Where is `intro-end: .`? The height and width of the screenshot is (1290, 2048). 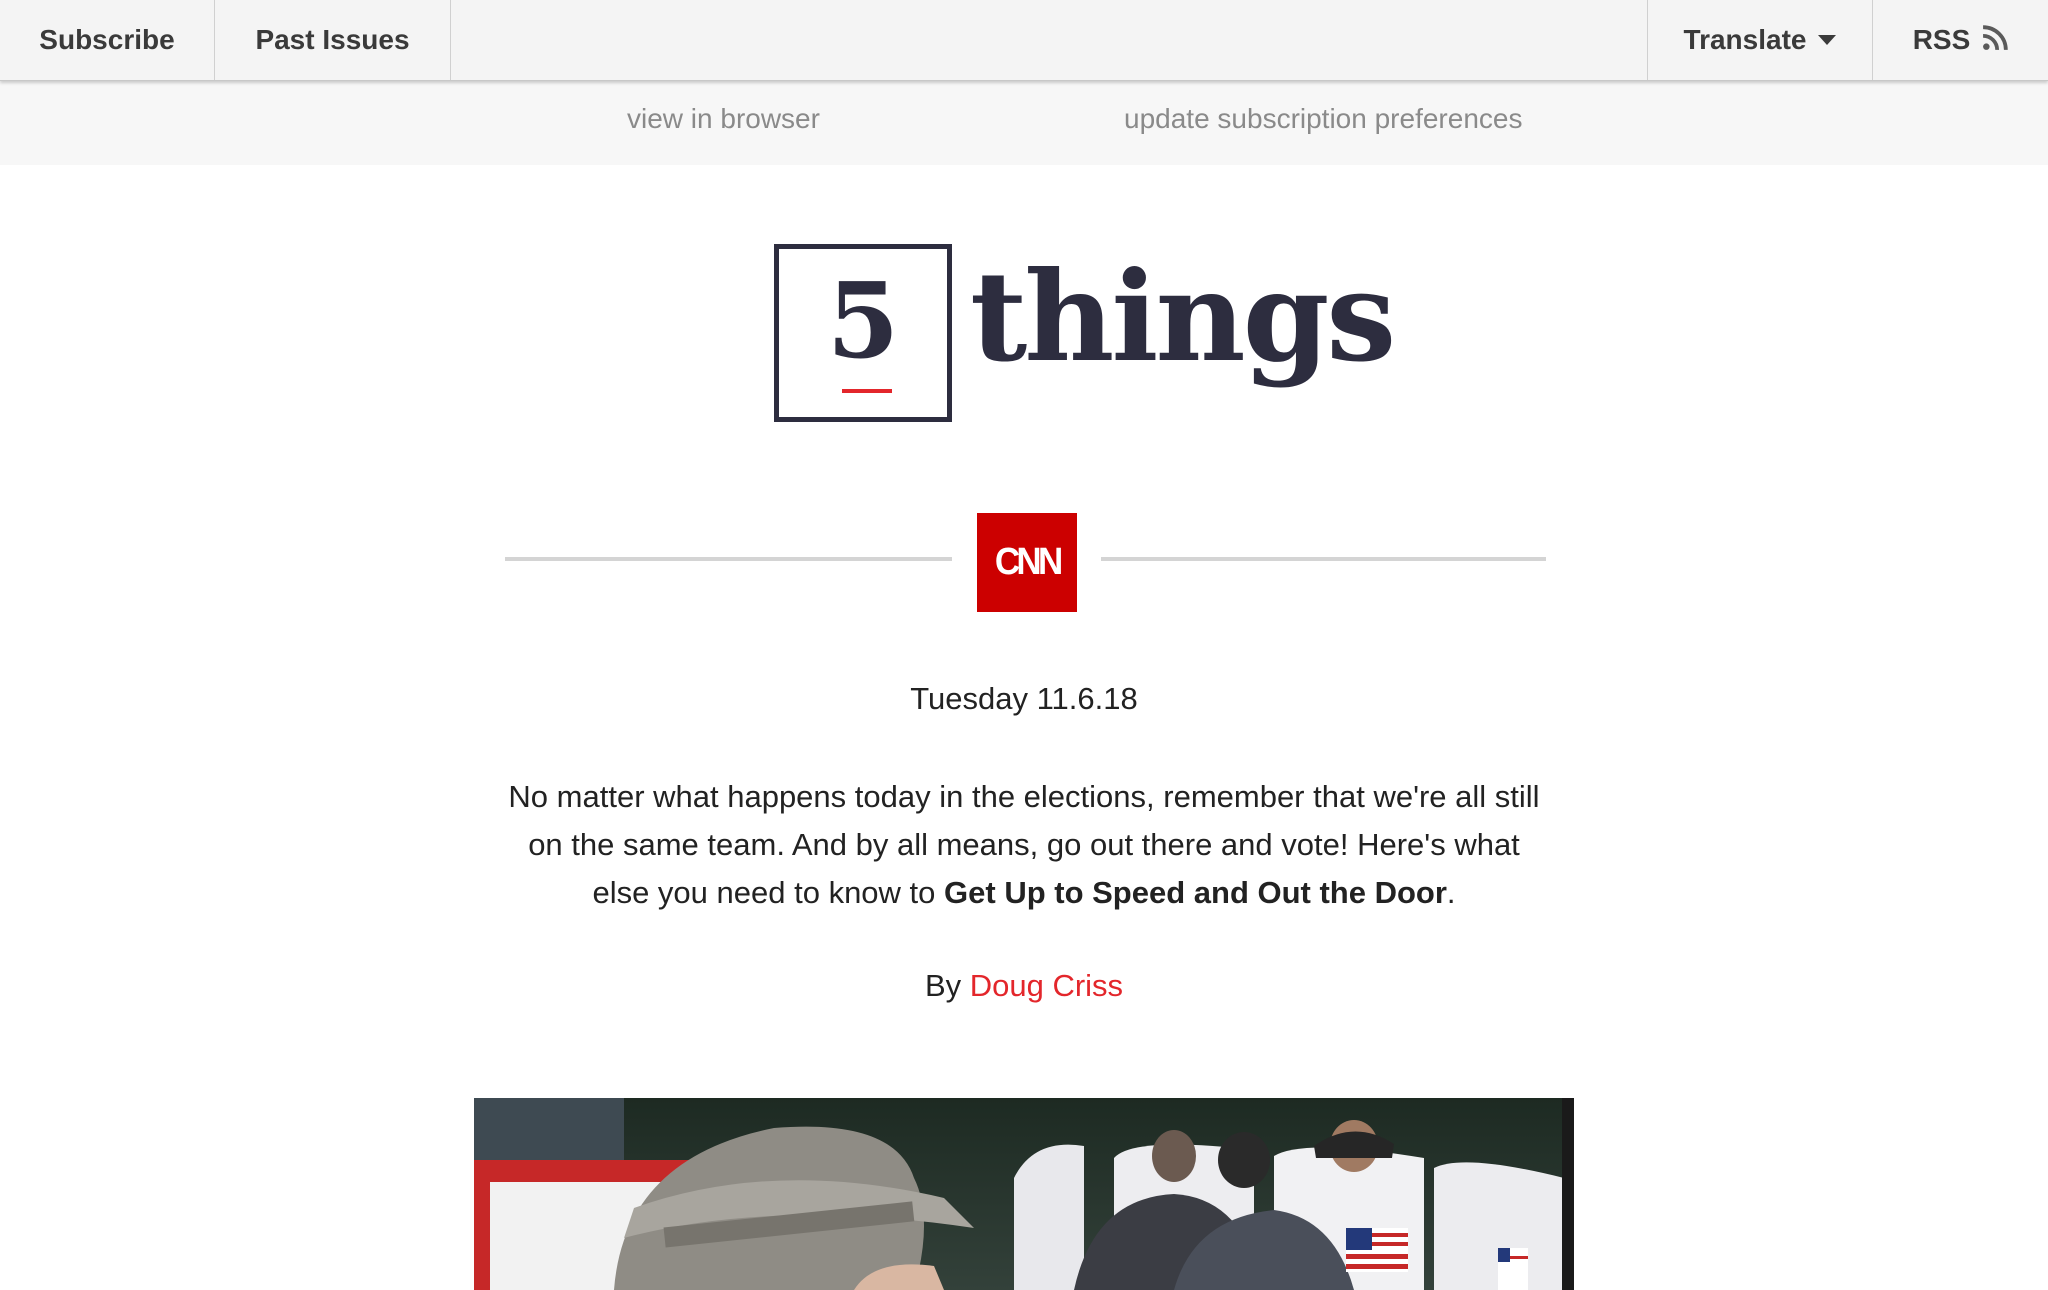 intro-end: . is located at coordinates (1451, 892).